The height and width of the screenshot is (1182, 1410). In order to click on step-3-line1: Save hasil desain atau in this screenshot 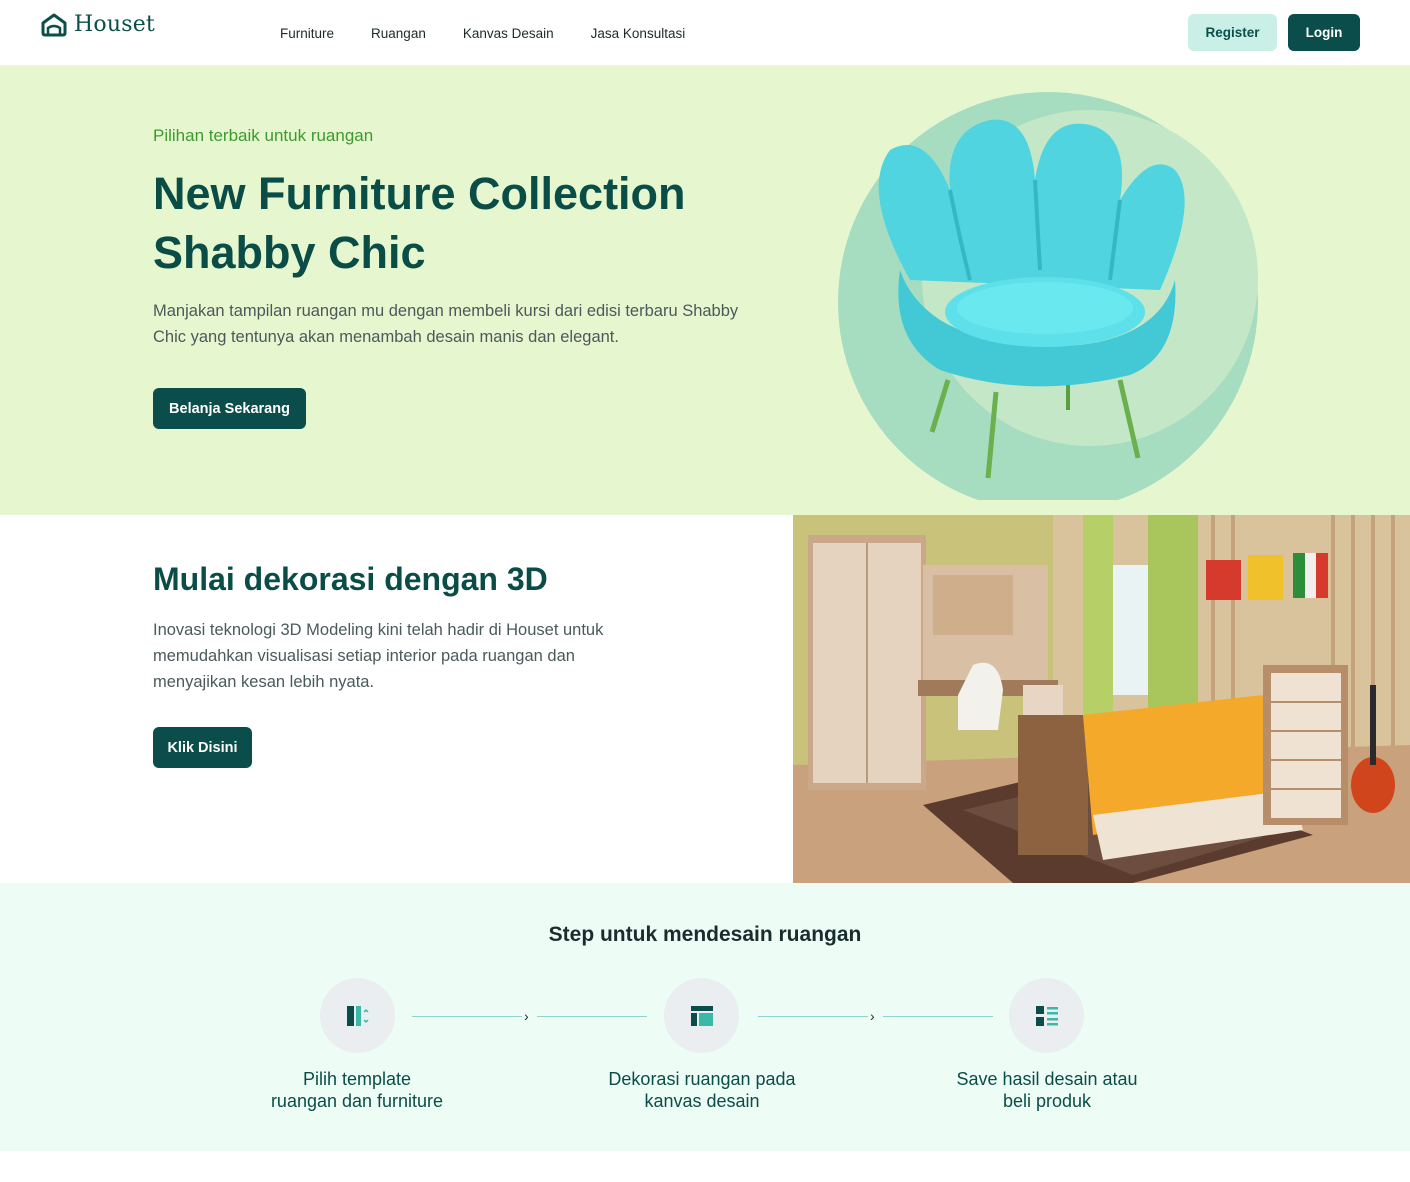, I will do `click(1047, 1079)`.